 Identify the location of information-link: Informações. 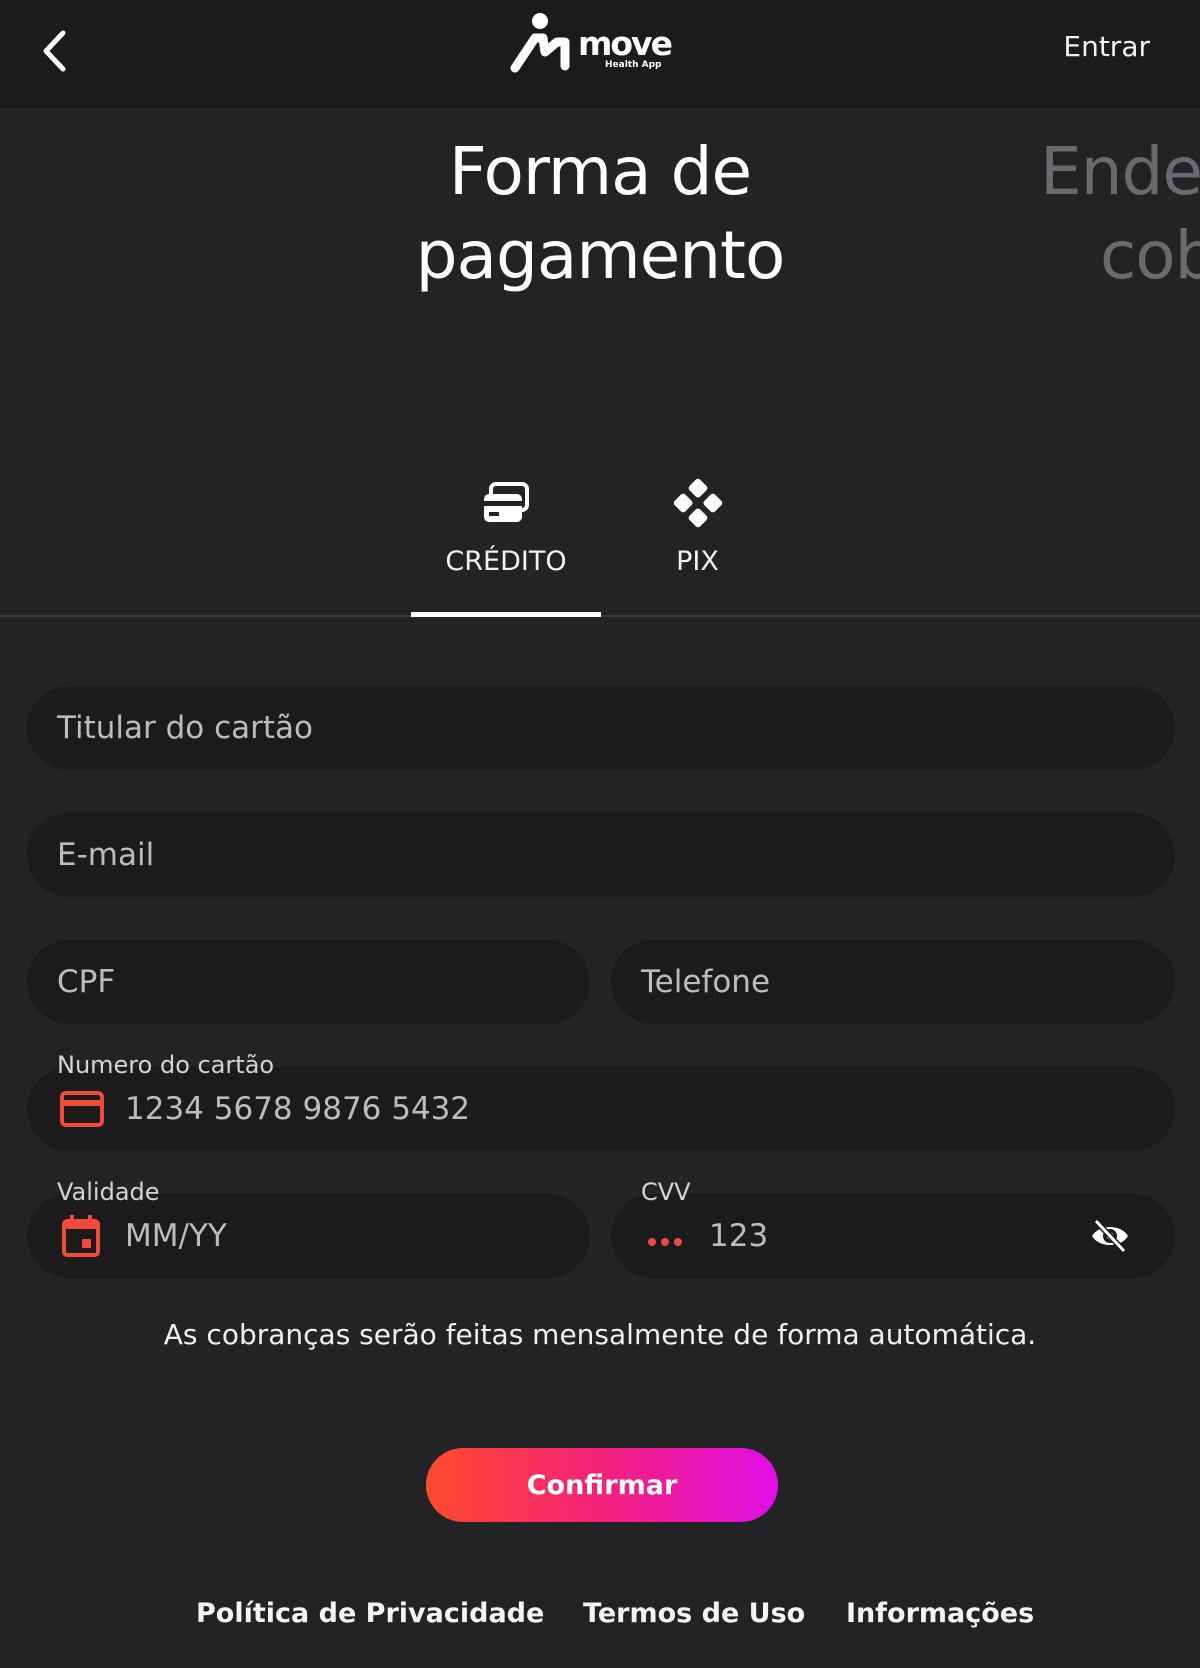
(940, 1613).